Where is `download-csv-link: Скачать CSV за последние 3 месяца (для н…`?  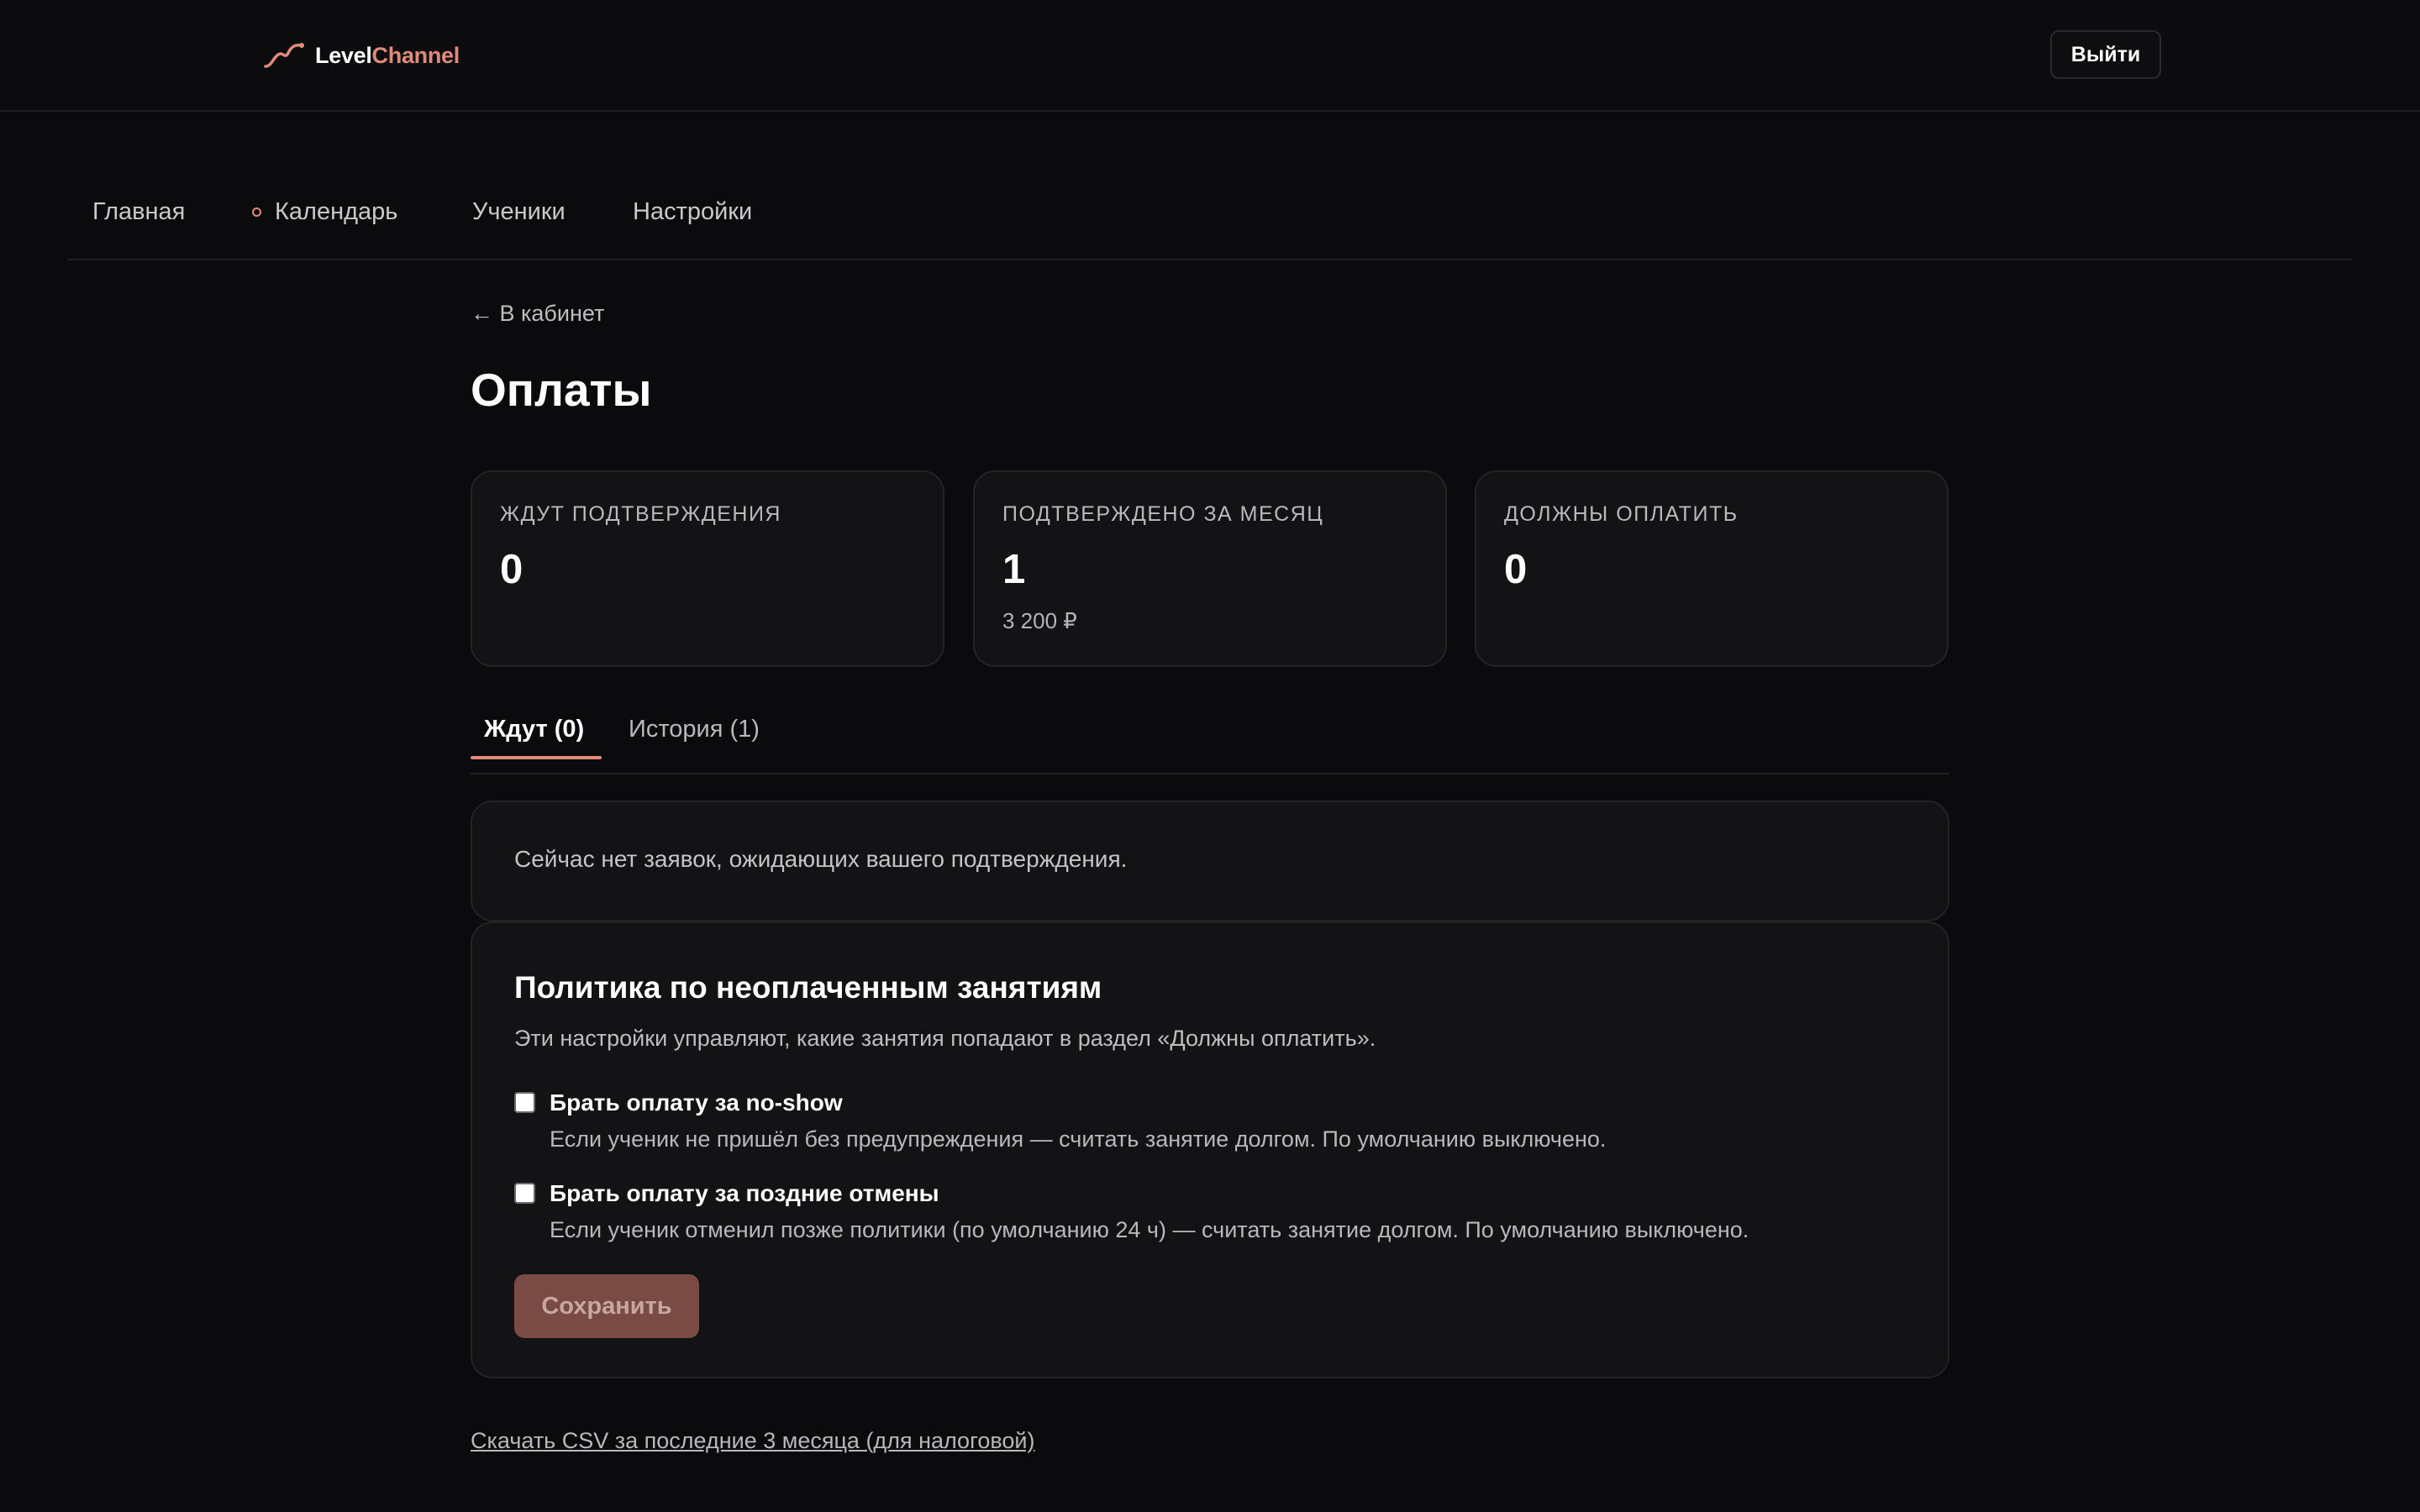
download-csv-link: Скачать CSV за последние 3 месяца (для н… is located at coordinates (752, 1441).